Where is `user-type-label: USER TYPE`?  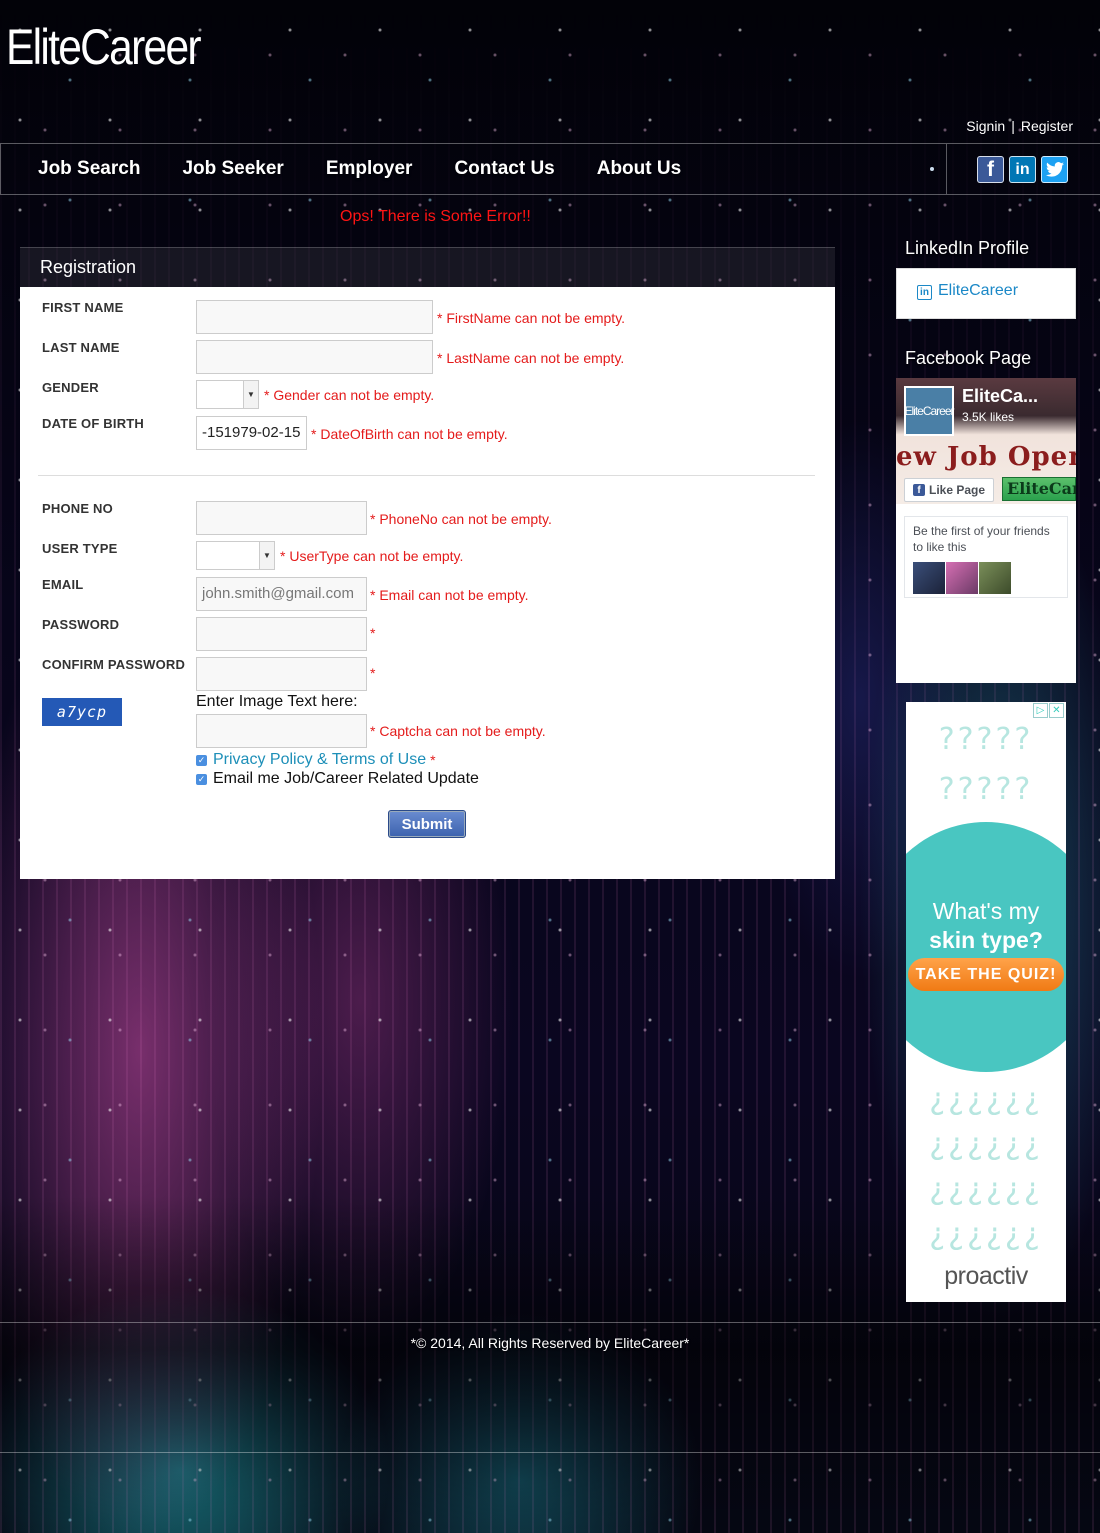
user-type-label: USER TYPE is located at coordinates (80, 548).